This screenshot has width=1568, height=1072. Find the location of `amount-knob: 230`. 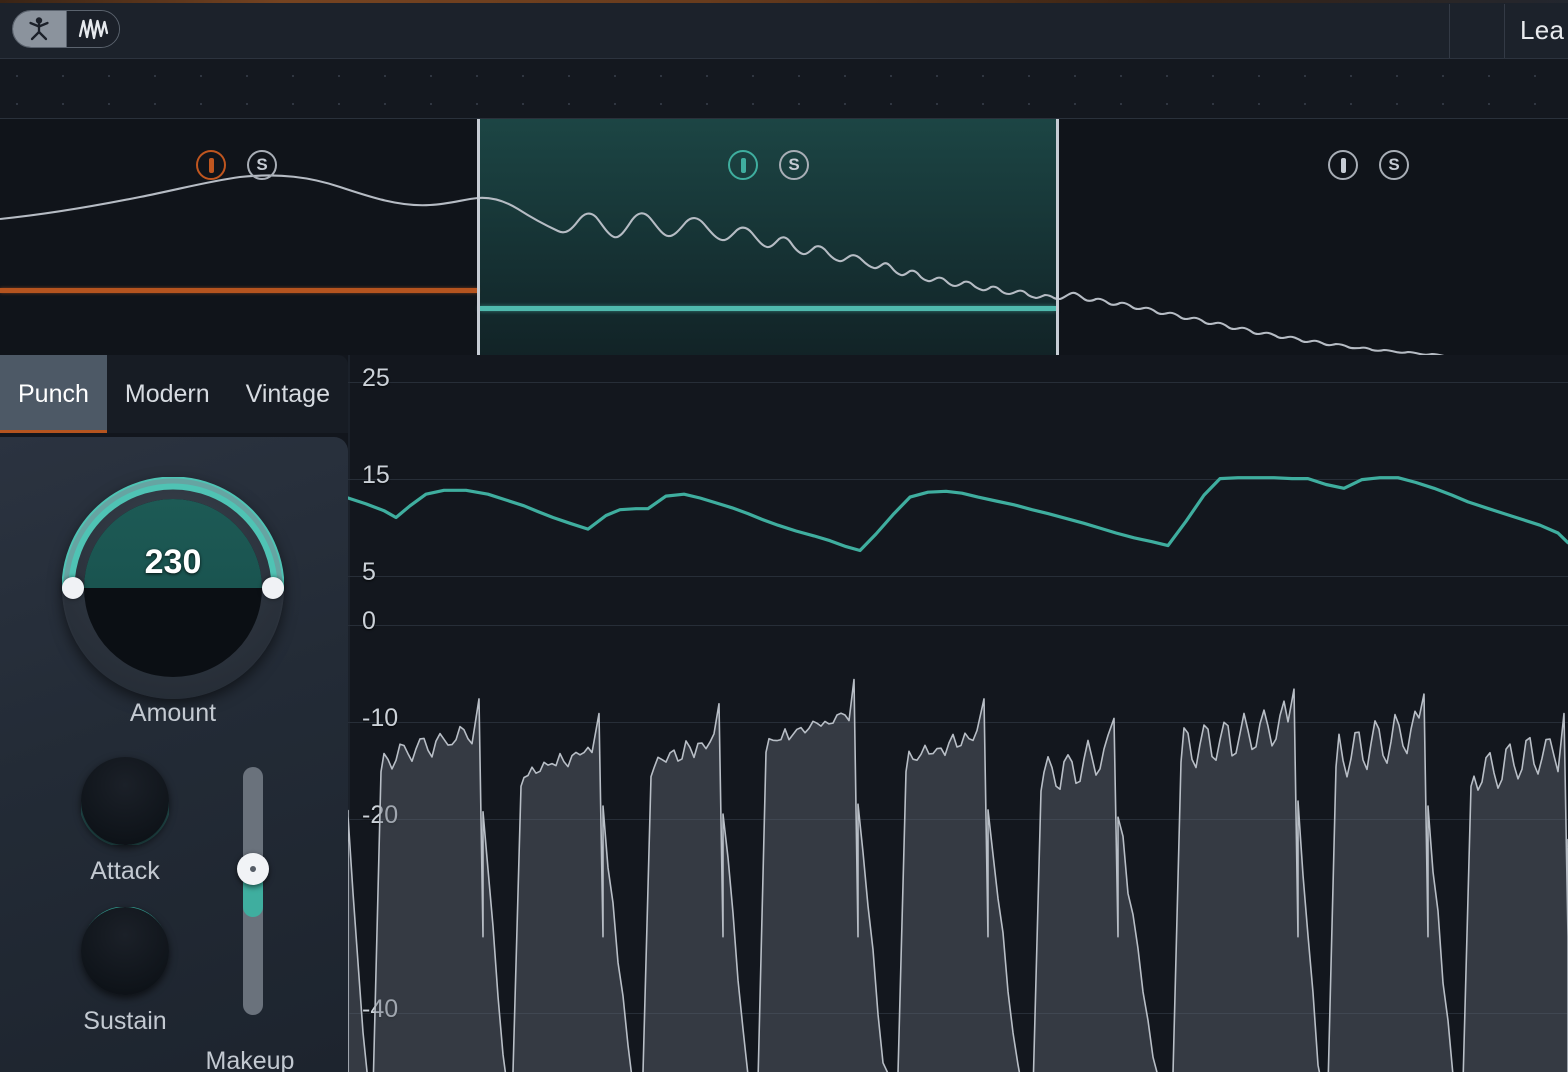

amount-knob: 230 is located at coordinates (173, 588).